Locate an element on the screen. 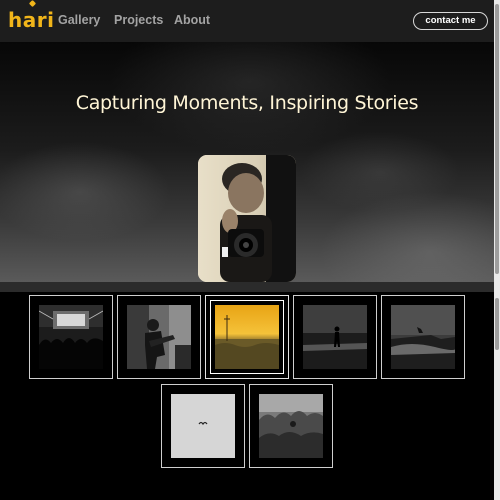  gallery-item-bird-sky is located at coordinates (203, 426).